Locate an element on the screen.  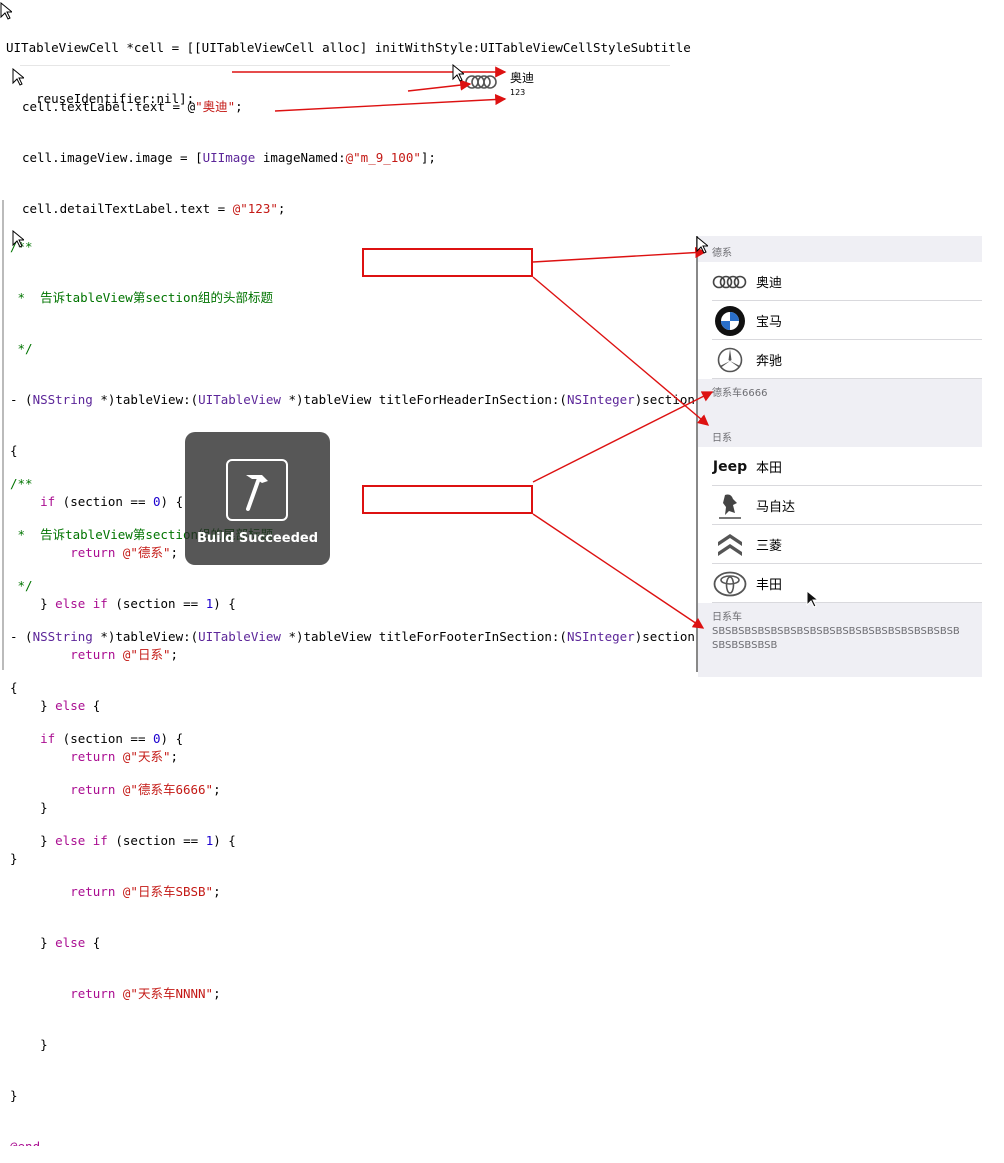
code-line: } else if (section == 1) { is located at coordinates (352, 840).